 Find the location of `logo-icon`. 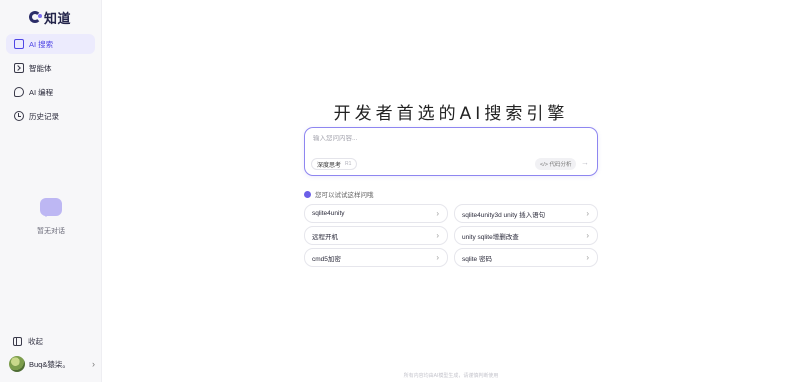

logo-icon is located at coordinates (35, 17).